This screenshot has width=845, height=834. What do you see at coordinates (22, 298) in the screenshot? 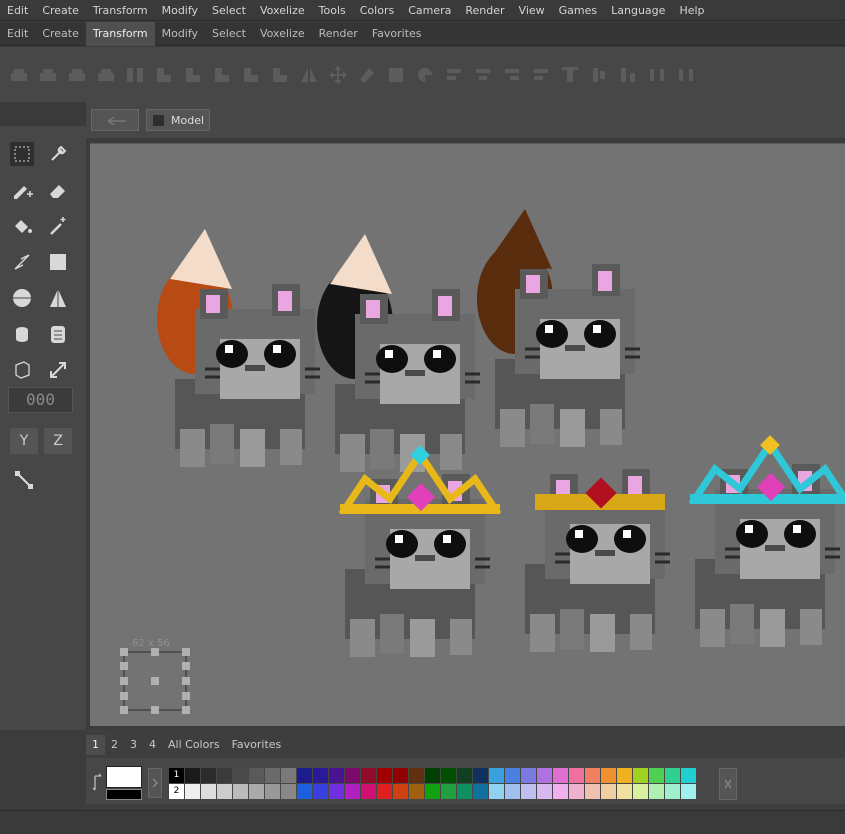
I see `sphere-icon` at bounding box center [22, 298].